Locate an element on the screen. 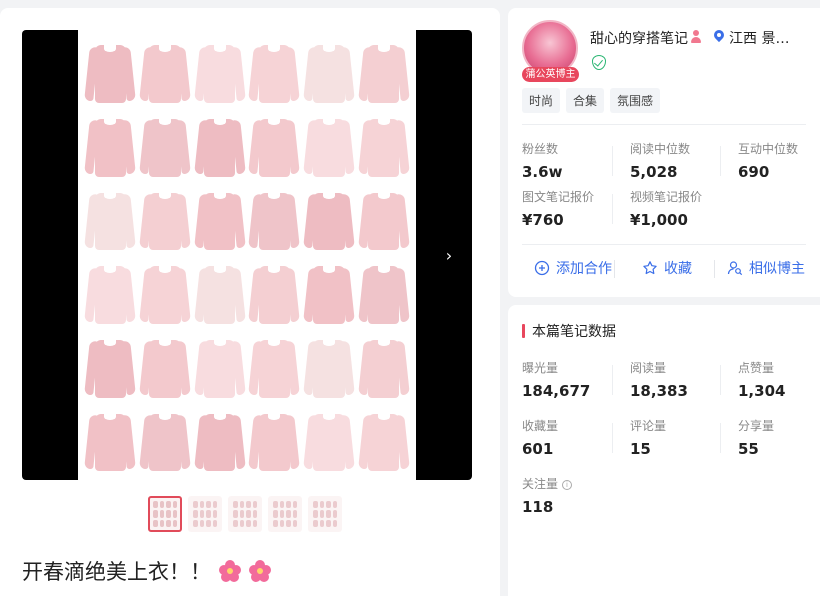 The height and width of the screenshot is (596, 820). stat-image-note-price: 图文笔记报价 ¥760 is located at coordinates (558, 208).